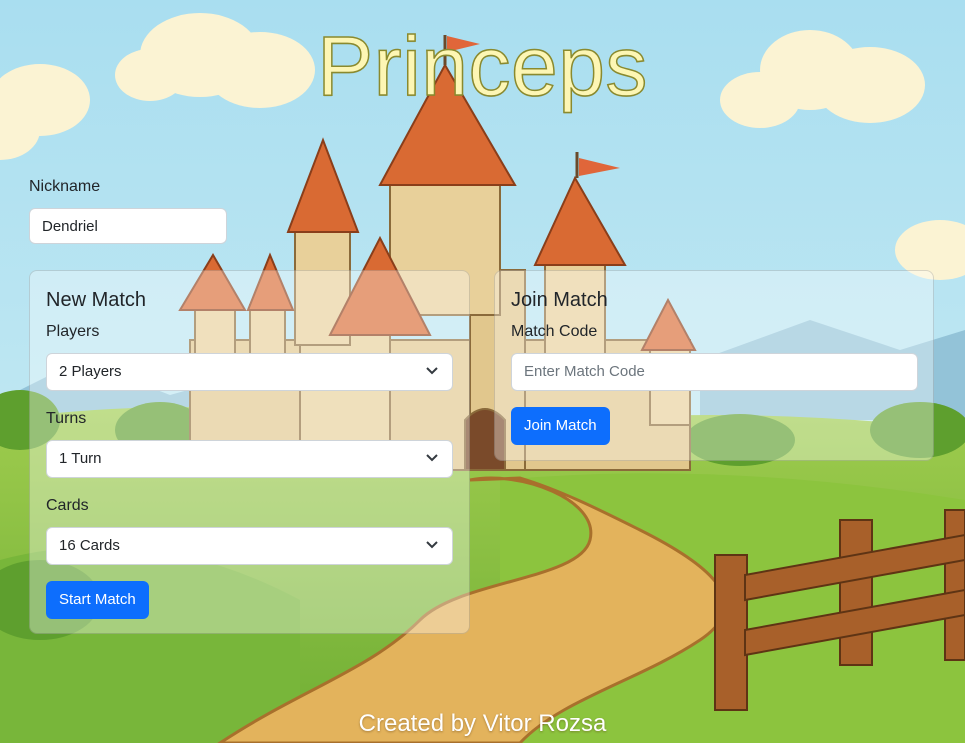 This screenshot has width=965, height=743. What do you see at coordinates (67, 505) in the screenshot?
I see `cards-label: Cards` at bounding box center [67, 505].